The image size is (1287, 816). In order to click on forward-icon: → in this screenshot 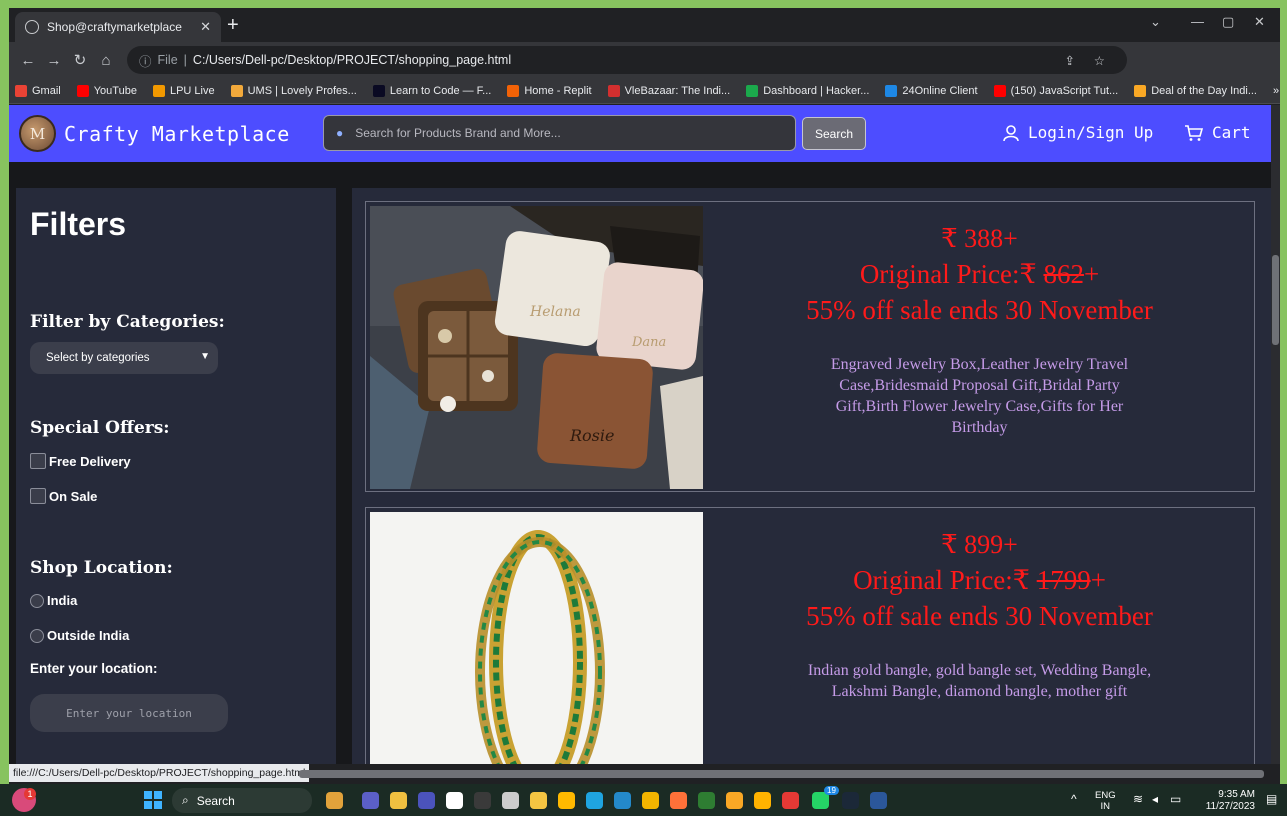, I will do `click(54, 60)`.